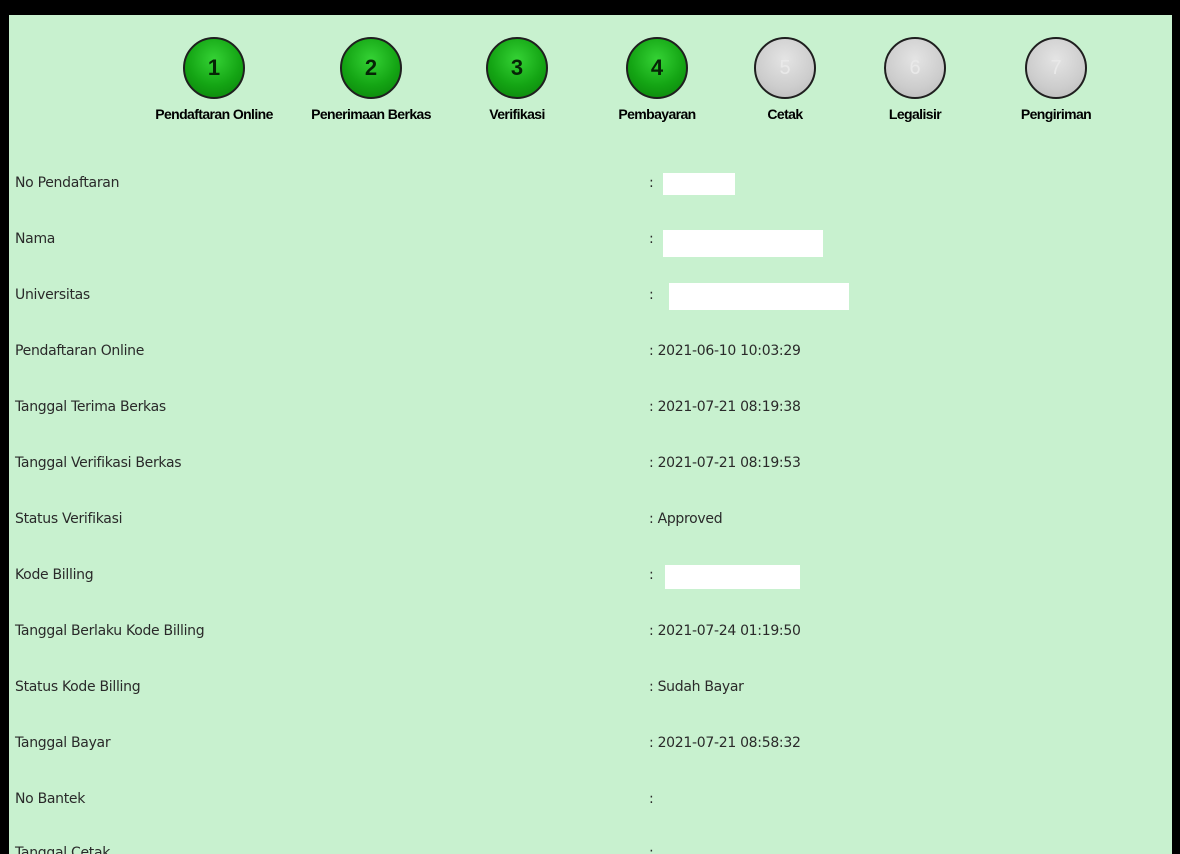  I want to click on detail-row-status-kode-billing: Status Kode Billing : Sudah Bayar, so click(590, 690).